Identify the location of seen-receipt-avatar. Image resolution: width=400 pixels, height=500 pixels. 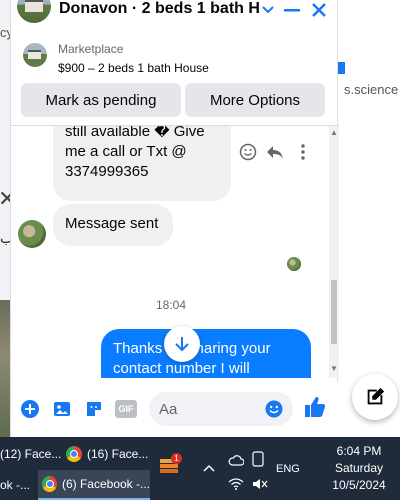
(294, 264).